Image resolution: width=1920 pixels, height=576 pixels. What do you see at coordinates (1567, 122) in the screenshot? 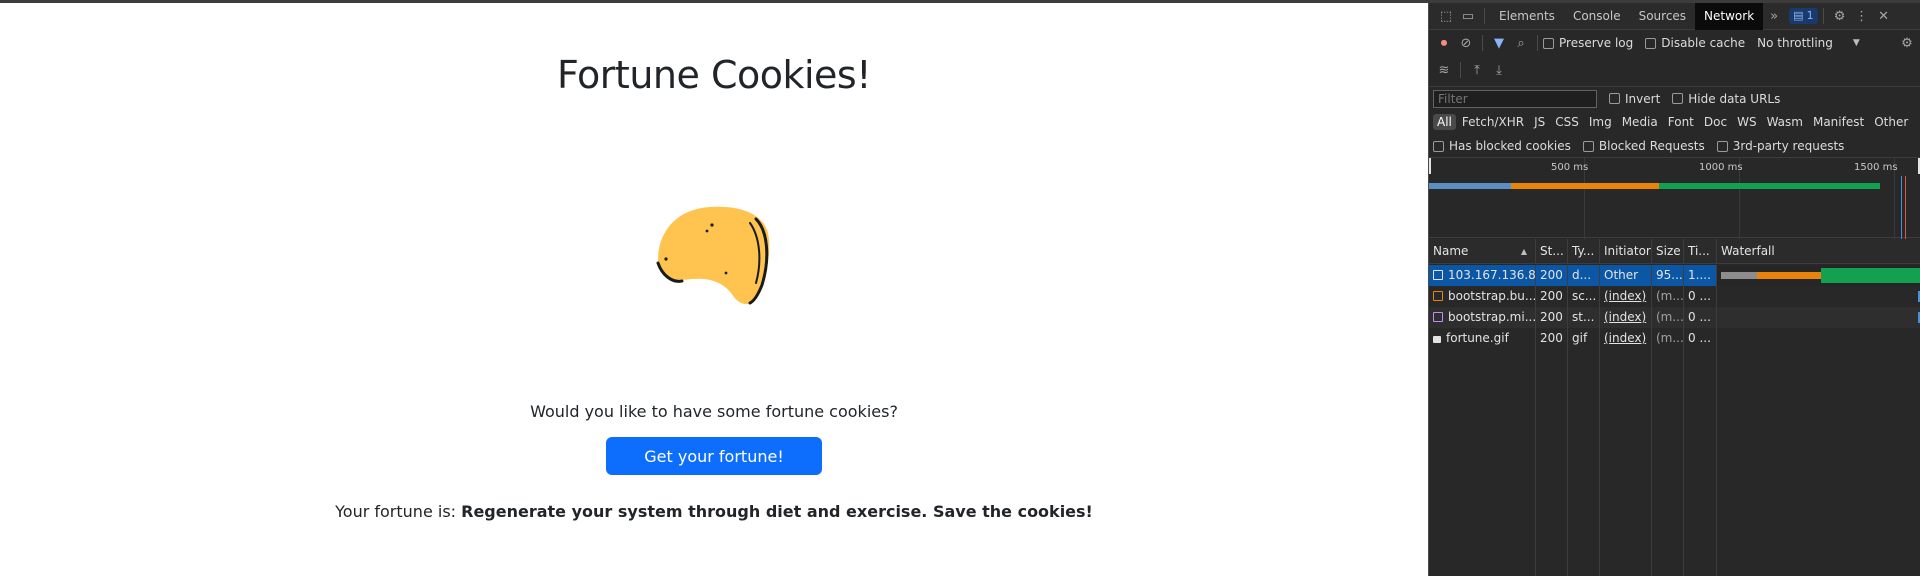
I see `type-filter-css: CSS` at bounding box center [1567, 122].